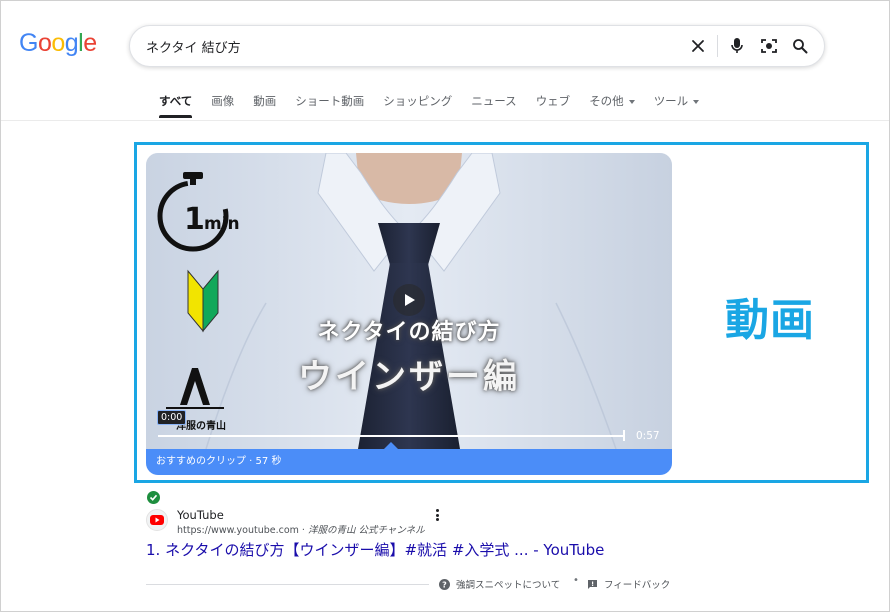 Image resolution: width=890 pixels, height=612 pixels. Describe the element at coordinates (677, 105) in the screenshot. I see `tab-tools: ツール` at that location.